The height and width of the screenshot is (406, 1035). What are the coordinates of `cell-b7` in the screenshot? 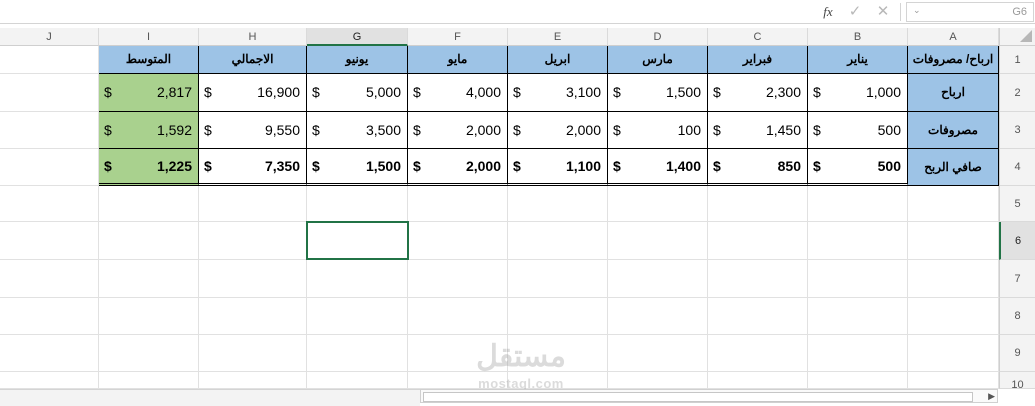 It's located at (858, 279).